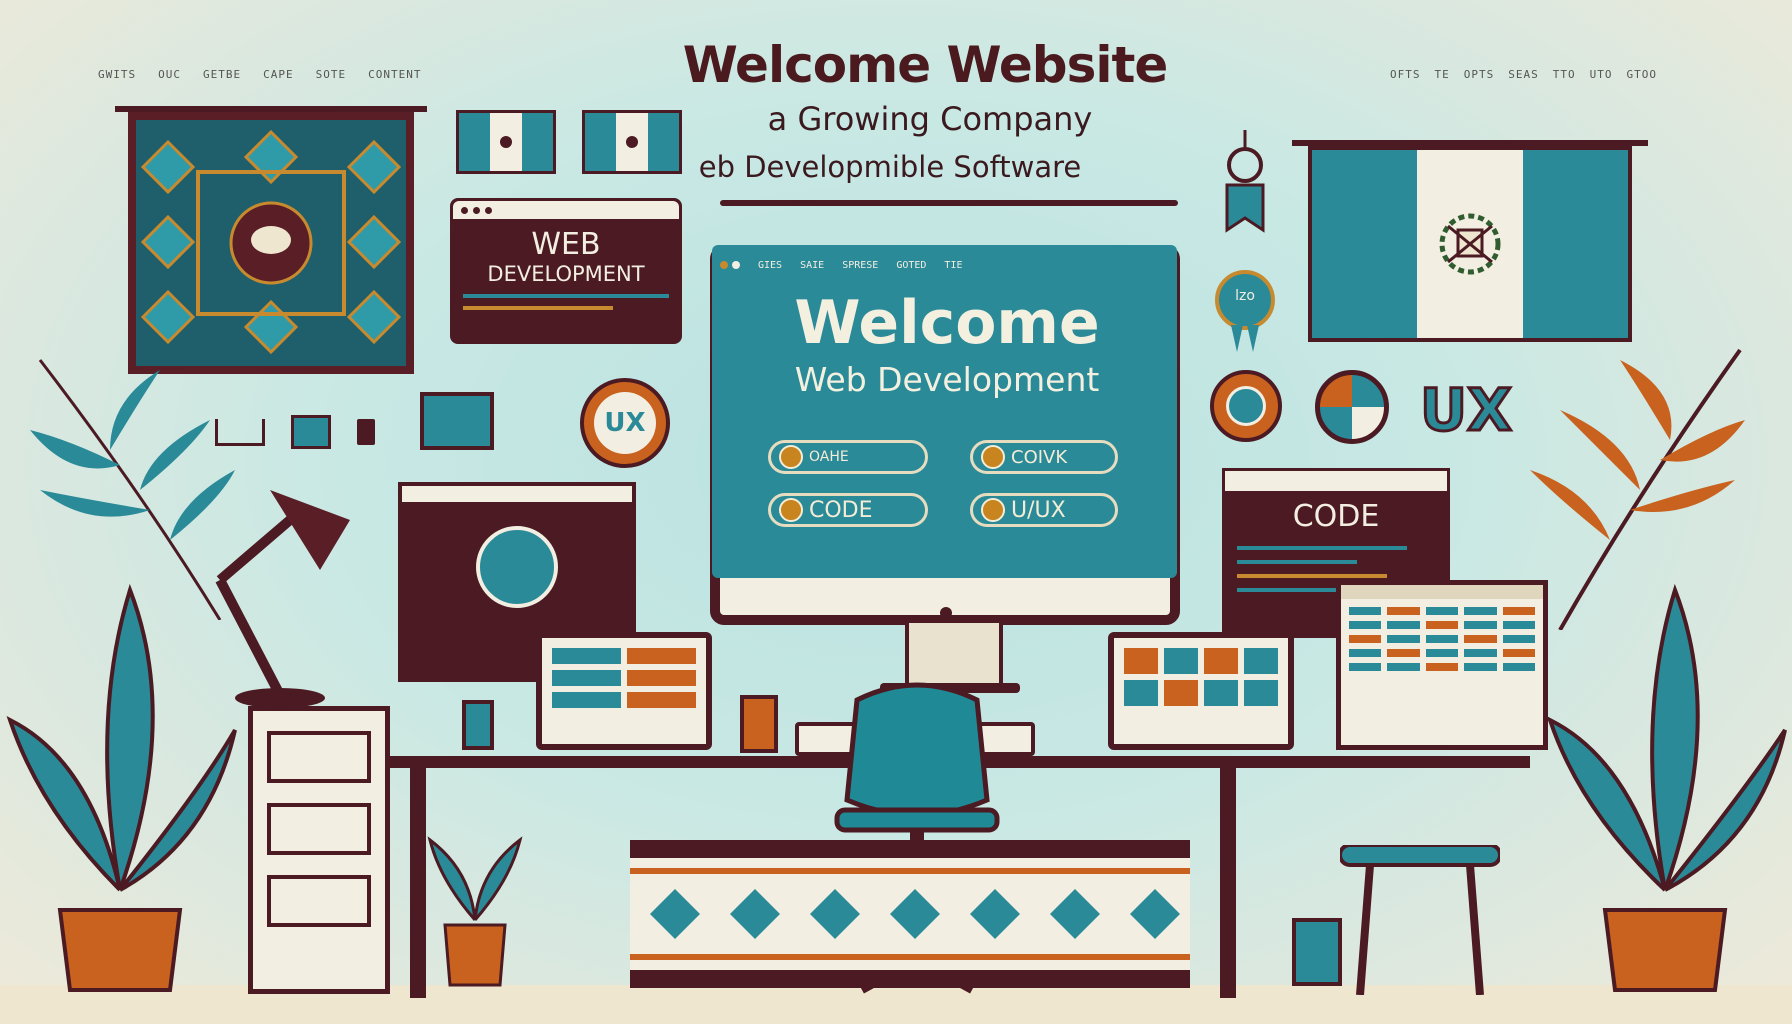 The height and width of the screenshot is (1024, 1792). Describe the element at coordinates (566, 244) in the screenshot. I see `panel-heading: WEB` at that location.